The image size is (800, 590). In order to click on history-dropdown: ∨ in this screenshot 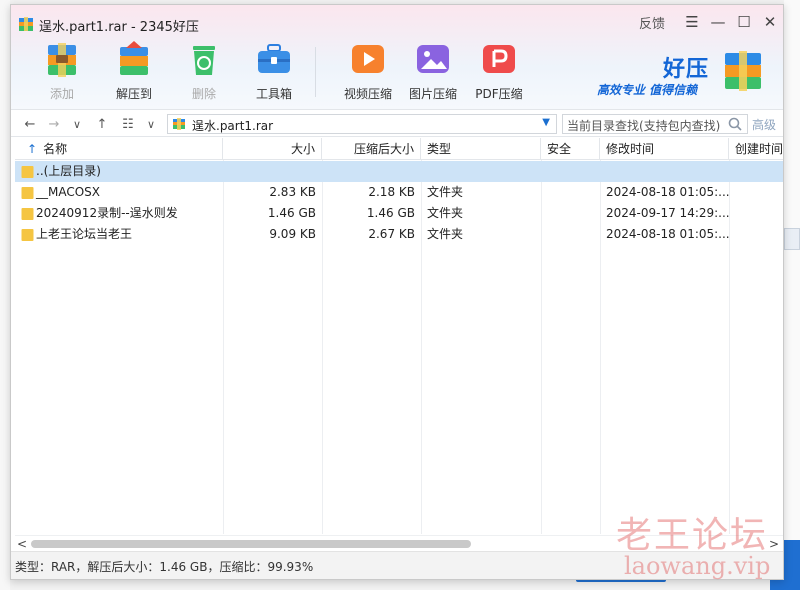, I will do `click(77, 124)`.